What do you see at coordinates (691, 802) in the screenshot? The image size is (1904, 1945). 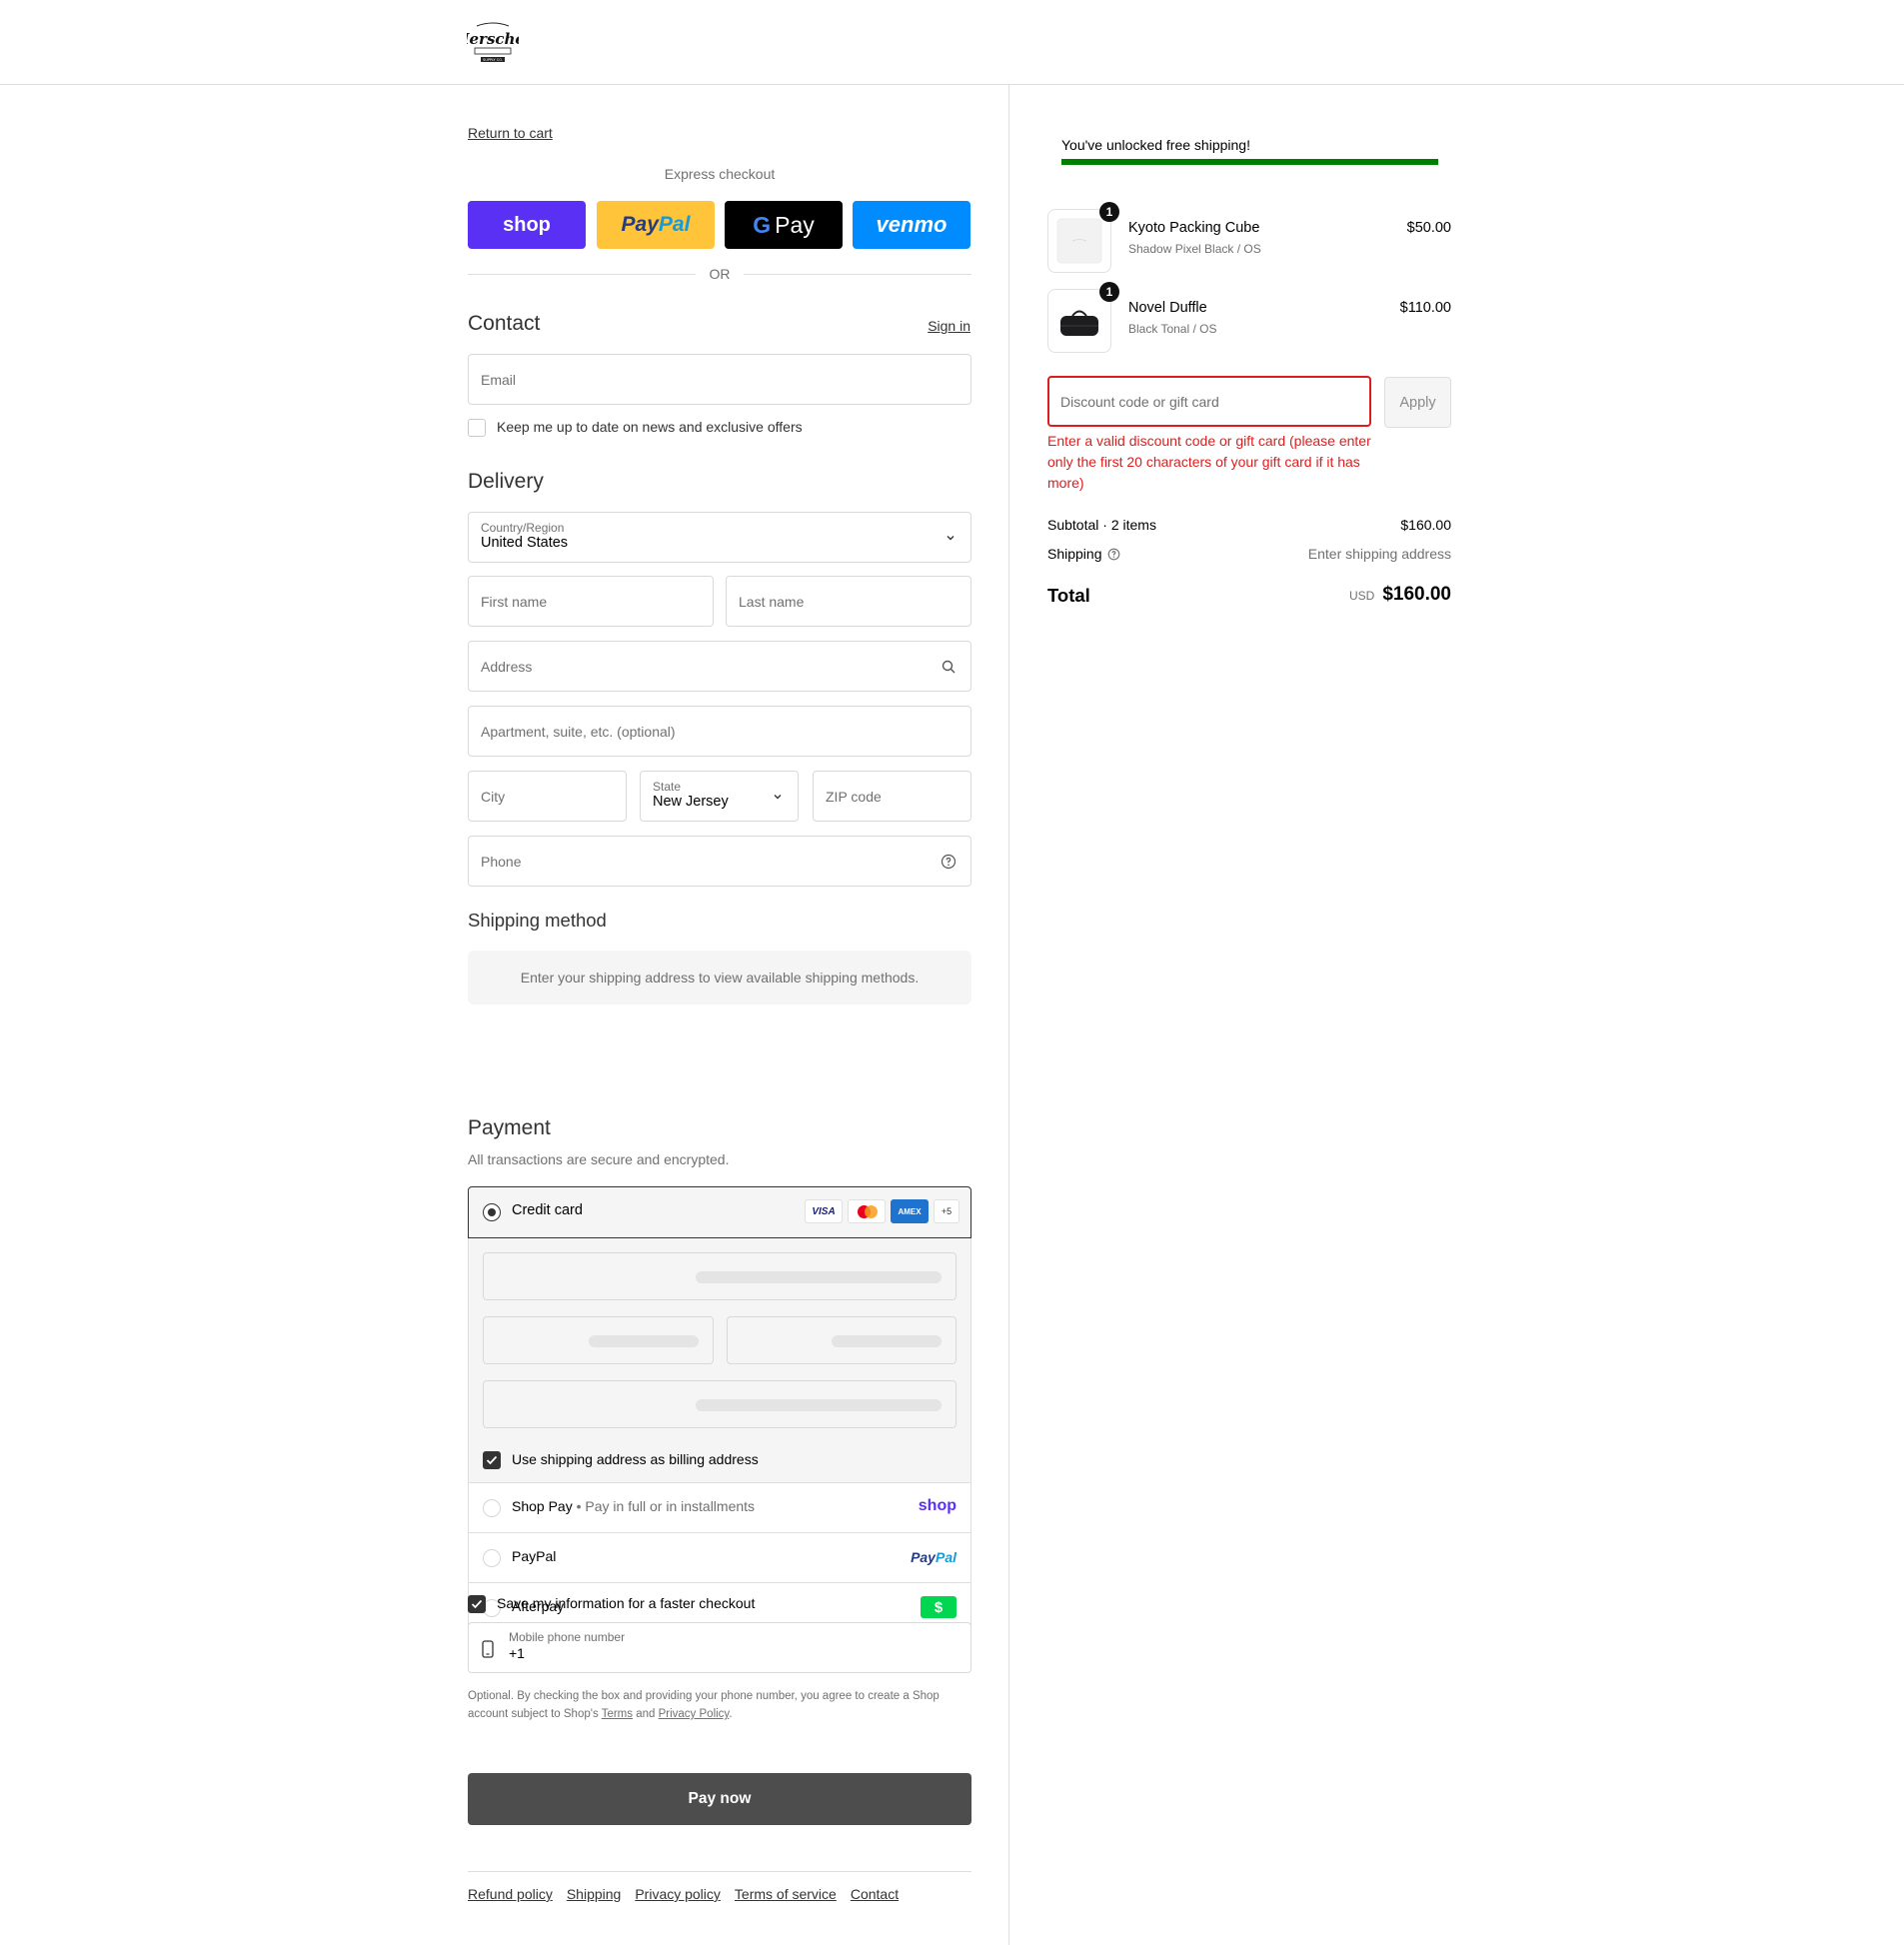 I see `state-value: New Jersey` at bounding box center [691, 802].